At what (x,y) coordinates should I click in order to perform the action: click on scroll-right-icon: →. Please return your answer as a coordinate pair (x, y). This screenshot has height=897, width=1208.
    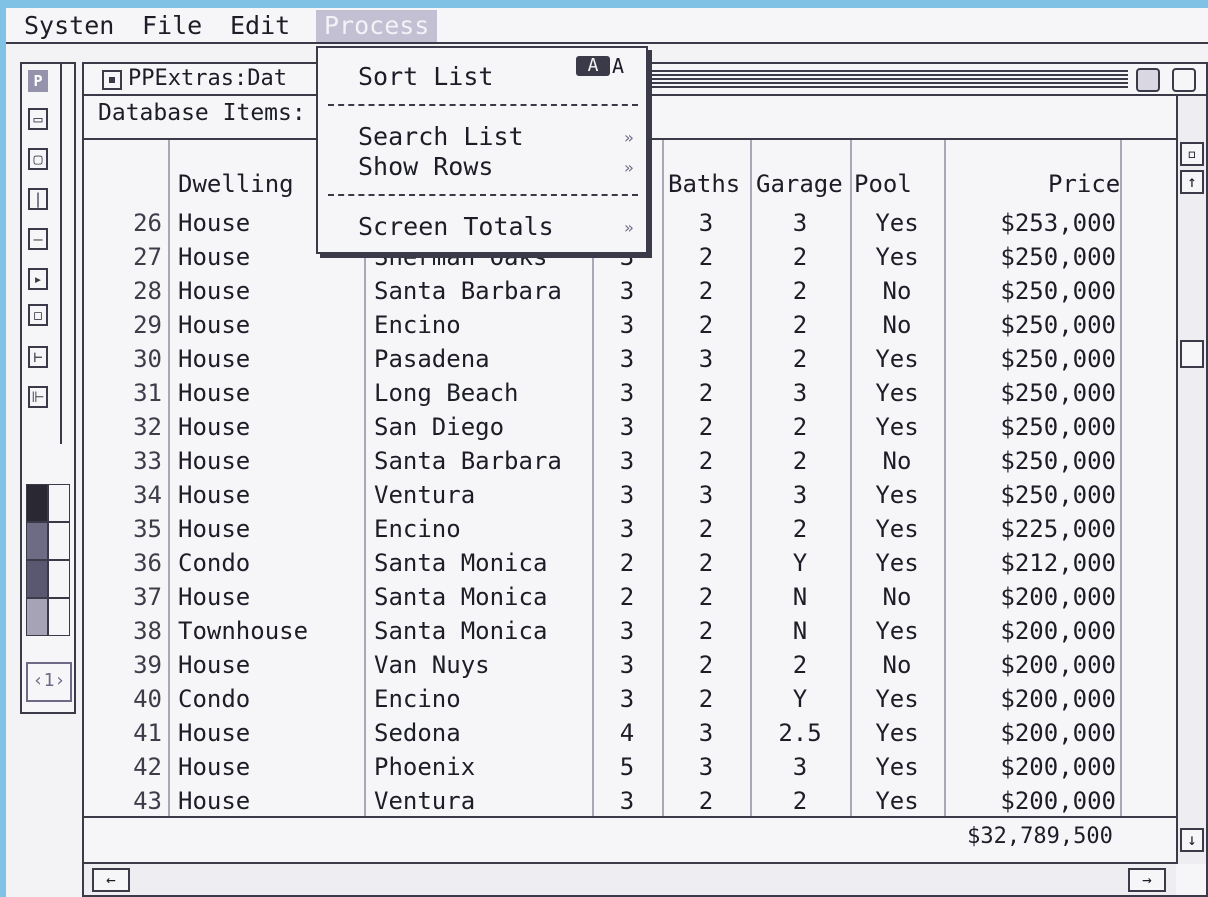
    Looking at the image, I should click on (1147, 880).